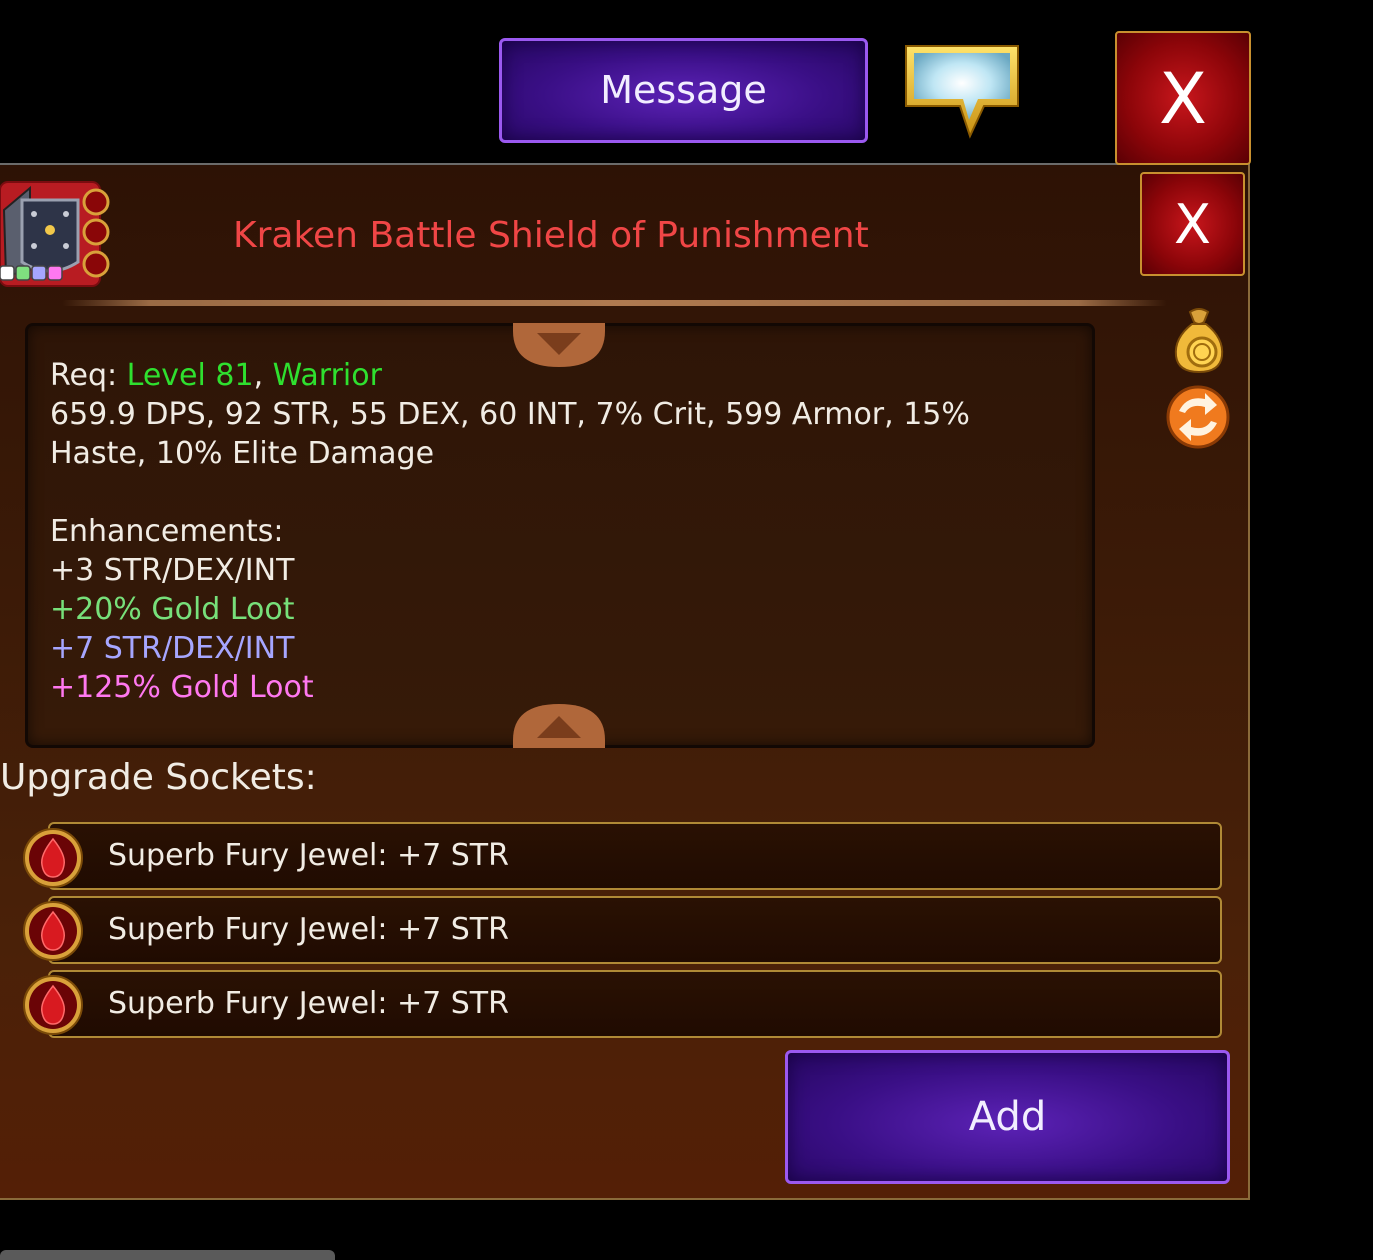  I want to click on enhancement-epic: +125% Gold Loot, so click(182, 687).